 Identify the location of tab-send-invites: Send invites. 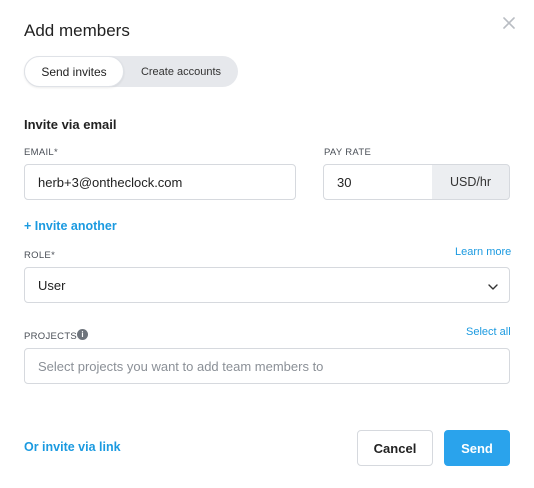
(74, 71).